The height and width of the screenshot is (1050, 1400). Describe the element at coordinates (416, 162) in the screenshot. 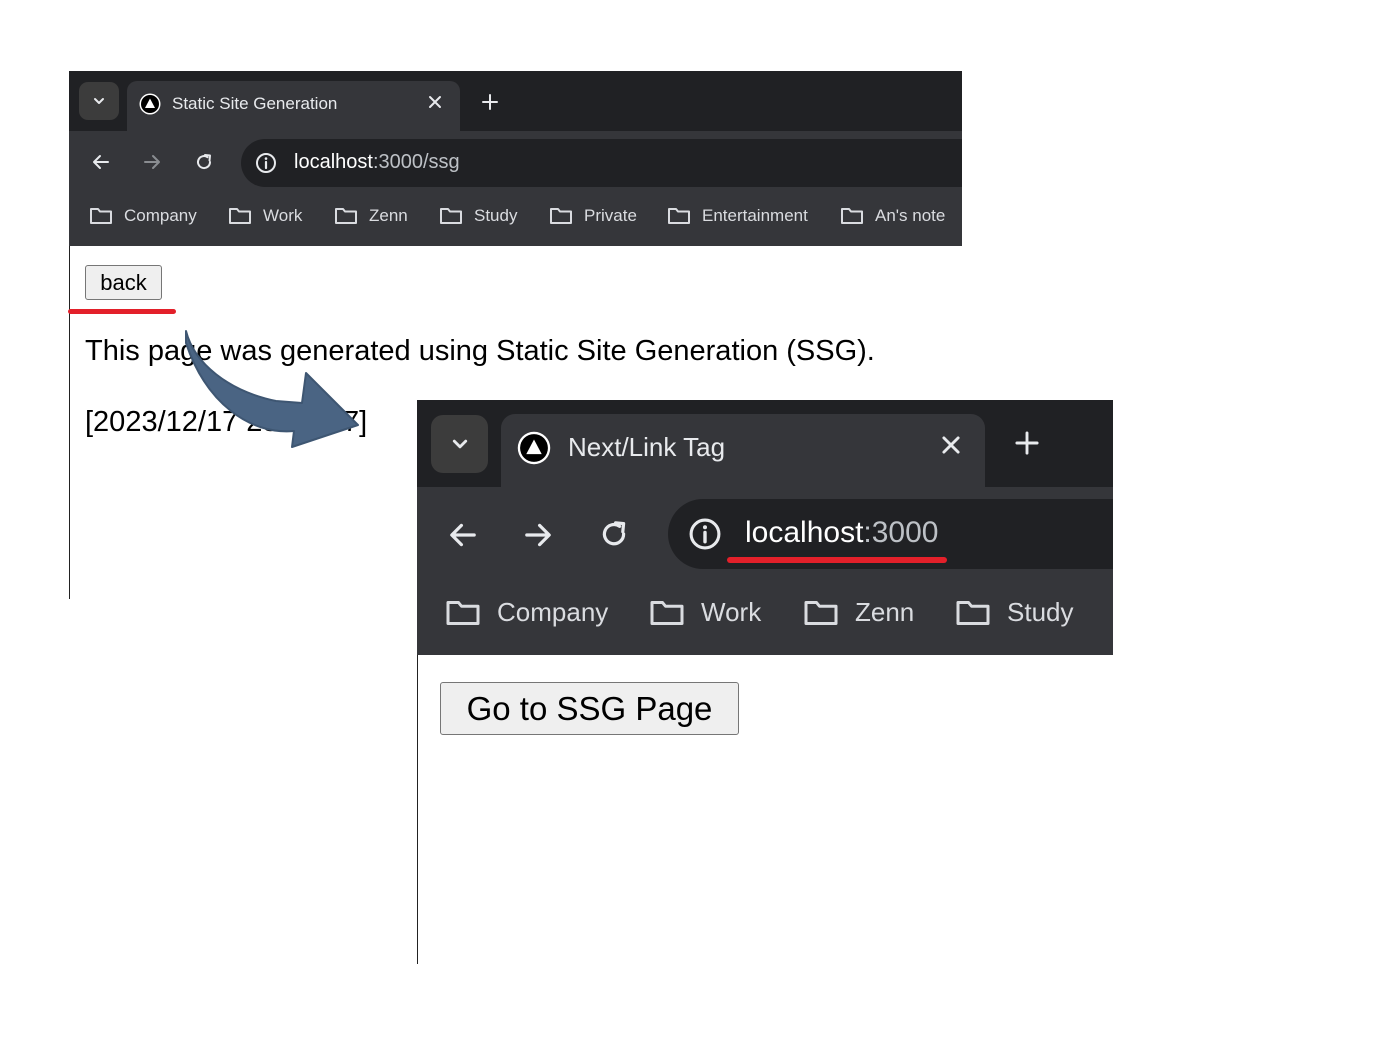

I see `url-path: :3000/ssg` at that location.